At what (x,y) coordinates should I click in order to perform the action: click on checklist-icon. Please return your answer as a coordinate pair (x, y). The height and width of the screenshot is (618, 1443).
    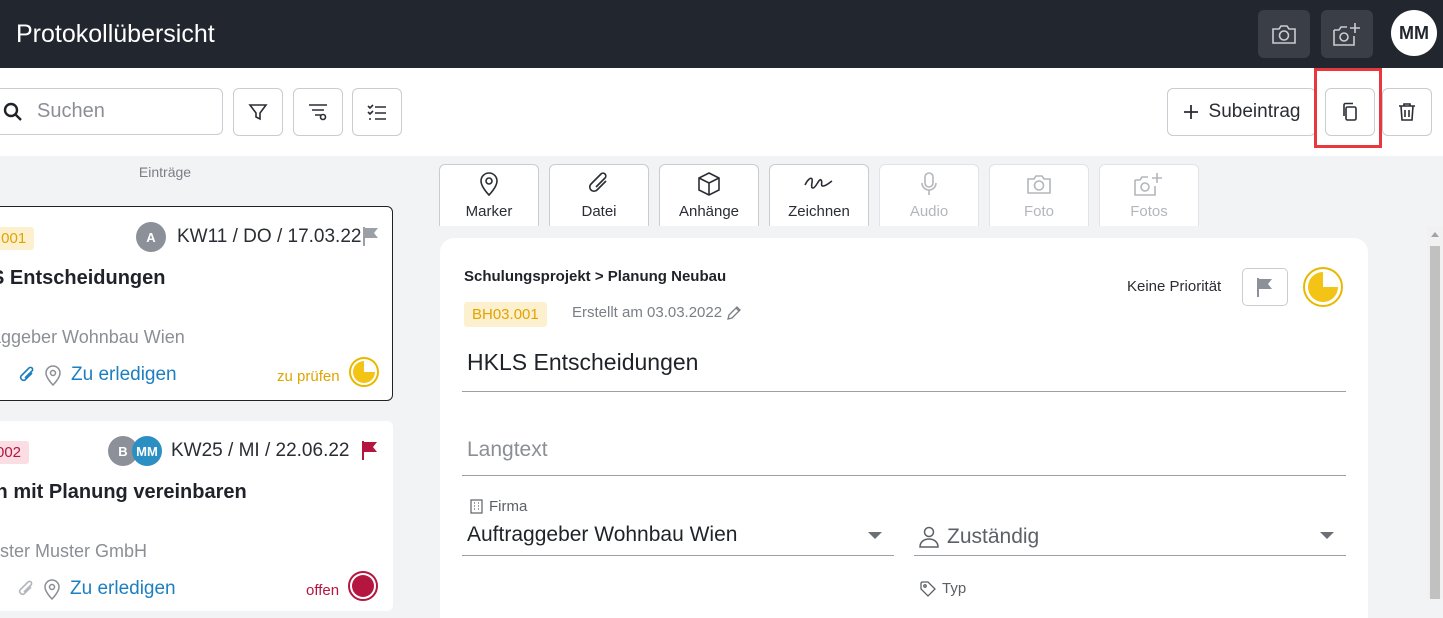
    Looking at the image, I should click on (377, 112).